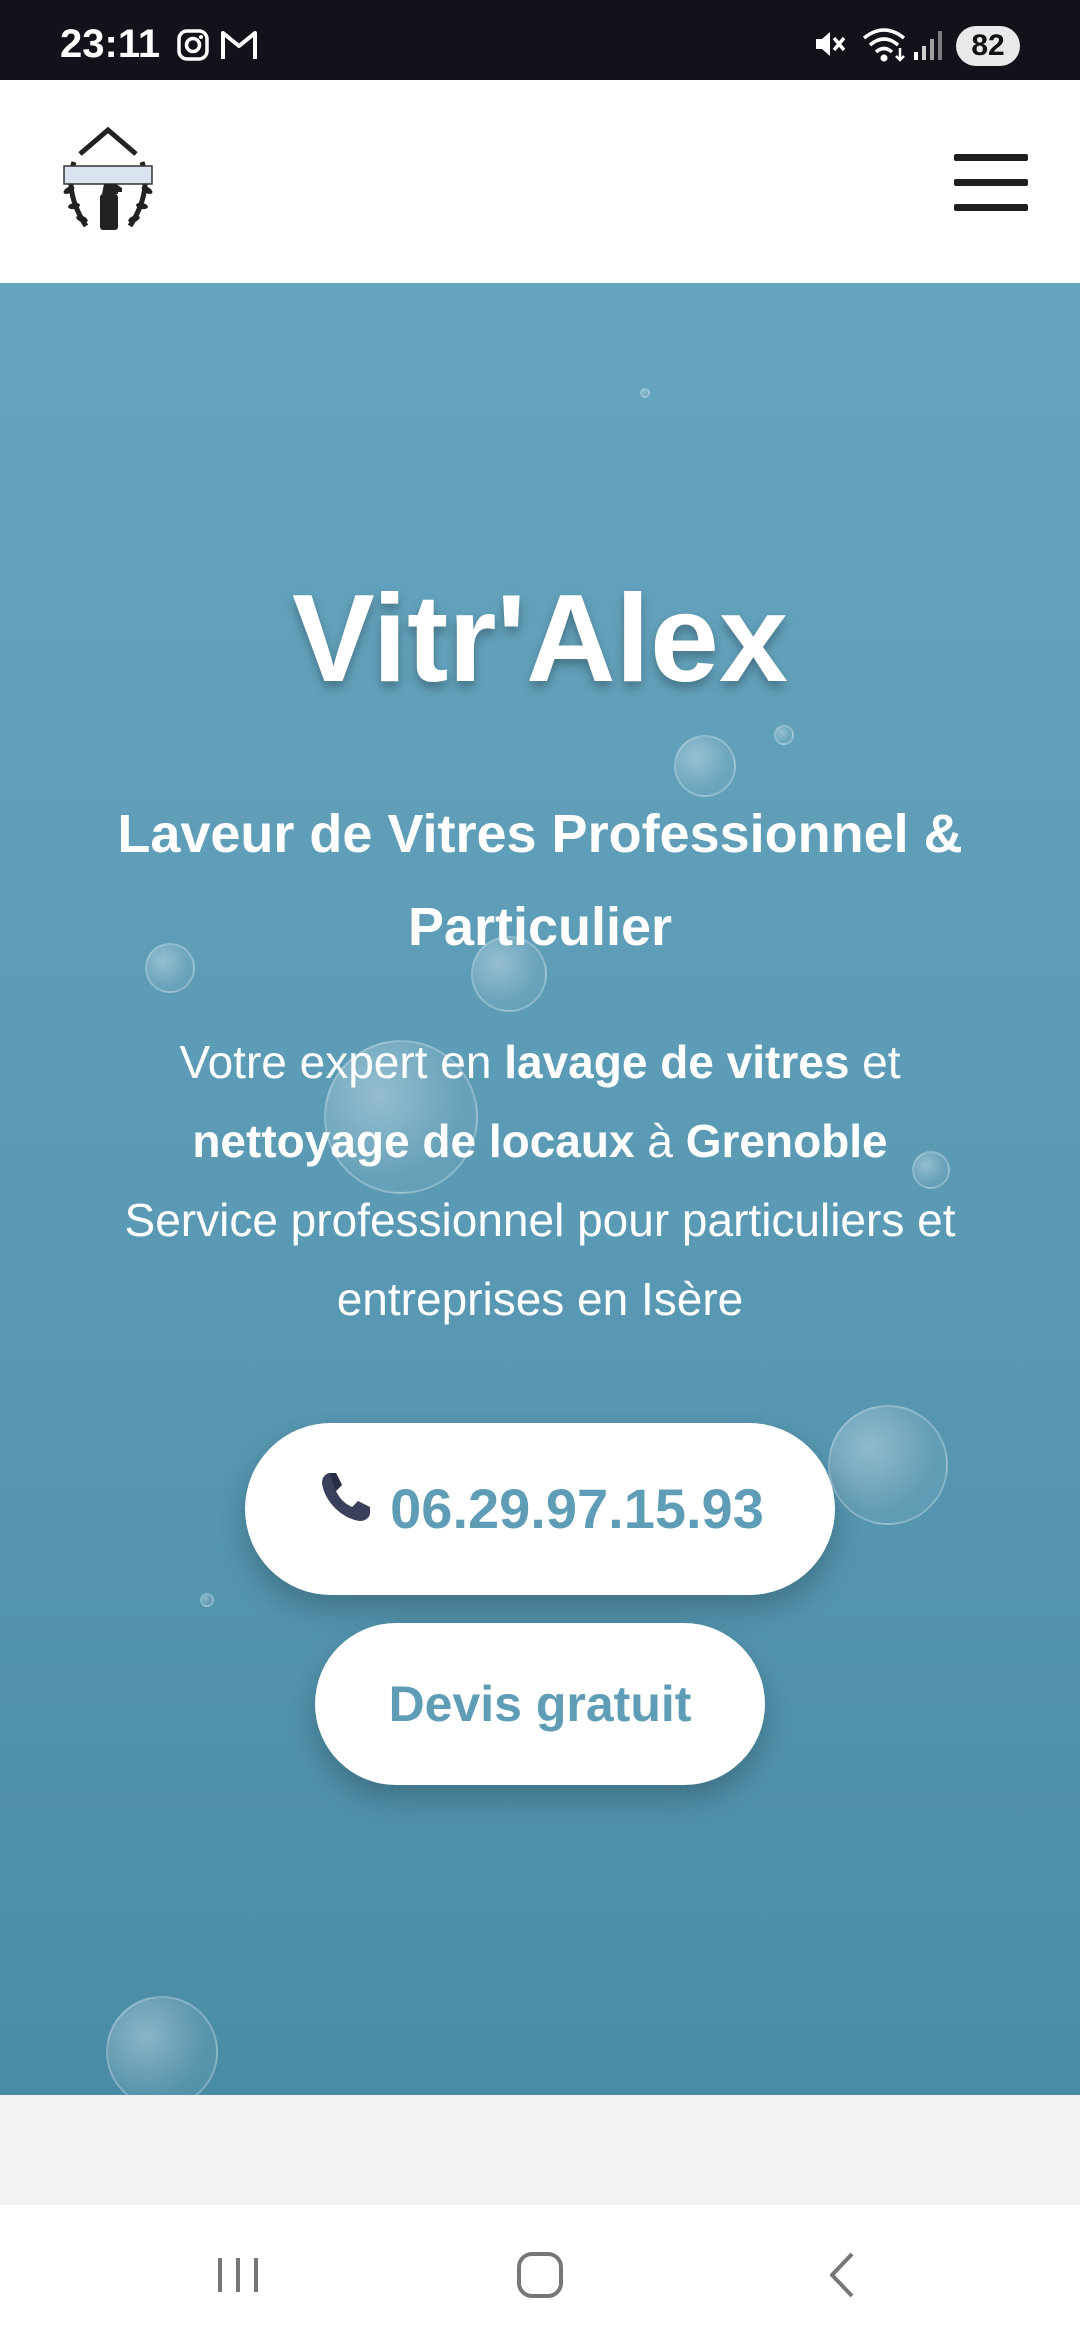 The height and width of the screenshot is (2340, 1080). What do you see at coordinates (540, 1704) in the screenshot?
I see `free-quote-button: Devis gratuit` at bounding box center [540, 1704].